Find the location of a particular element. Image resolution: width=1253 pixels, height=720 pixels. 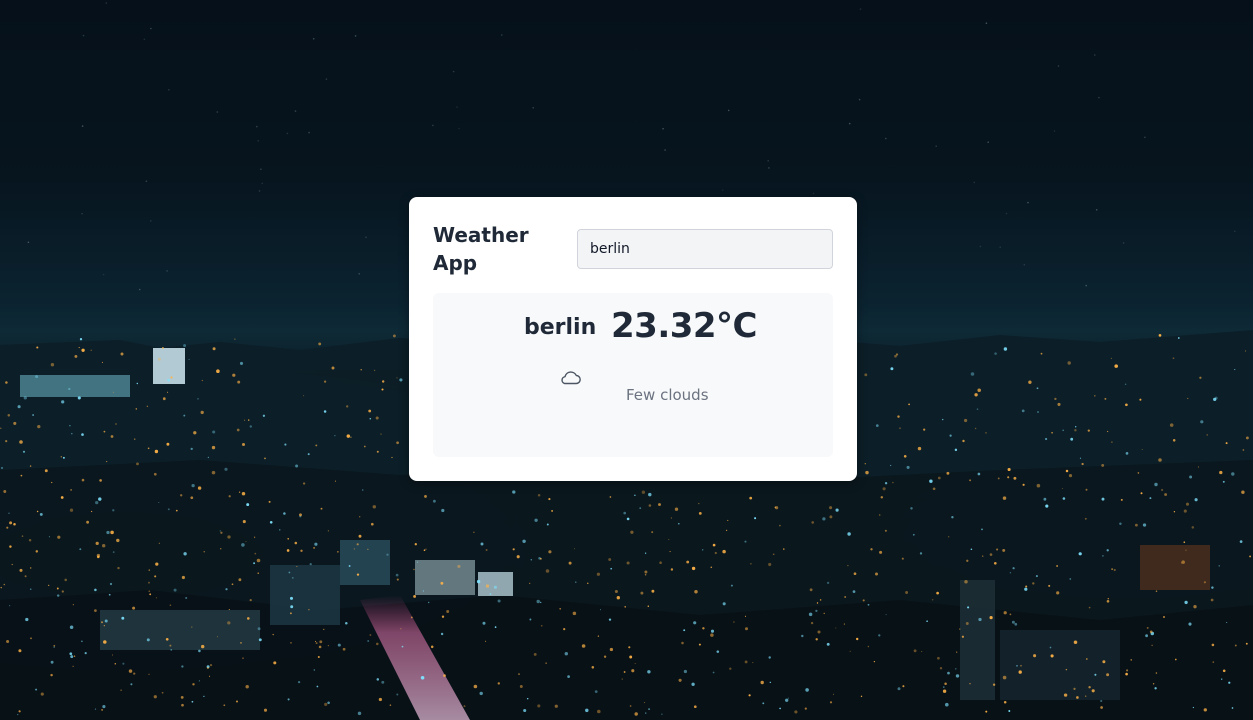

city-search-input is located at coordinates (705, 249).